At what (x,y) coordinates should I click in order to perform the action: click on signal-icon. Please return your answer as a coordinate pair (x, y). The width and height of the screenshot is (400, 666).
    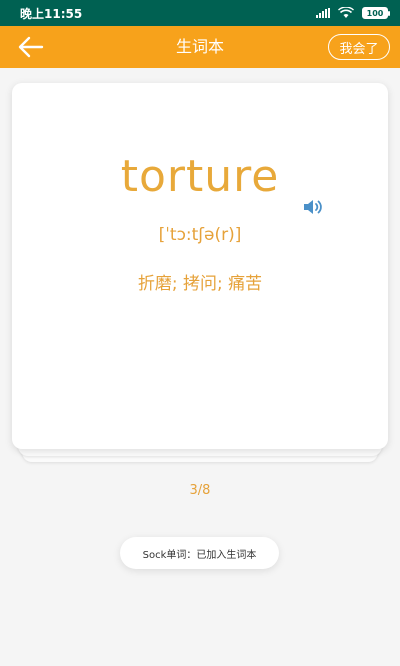
    Looking at the image, I should click on (323, 13).